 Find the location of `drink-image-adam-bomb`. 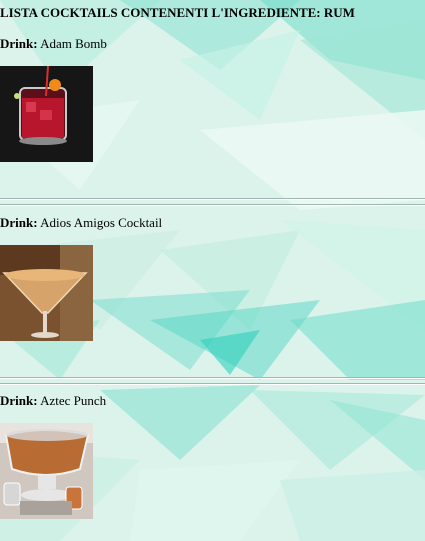

drink-image-adam-bomb is located at coordinates (46, 114).